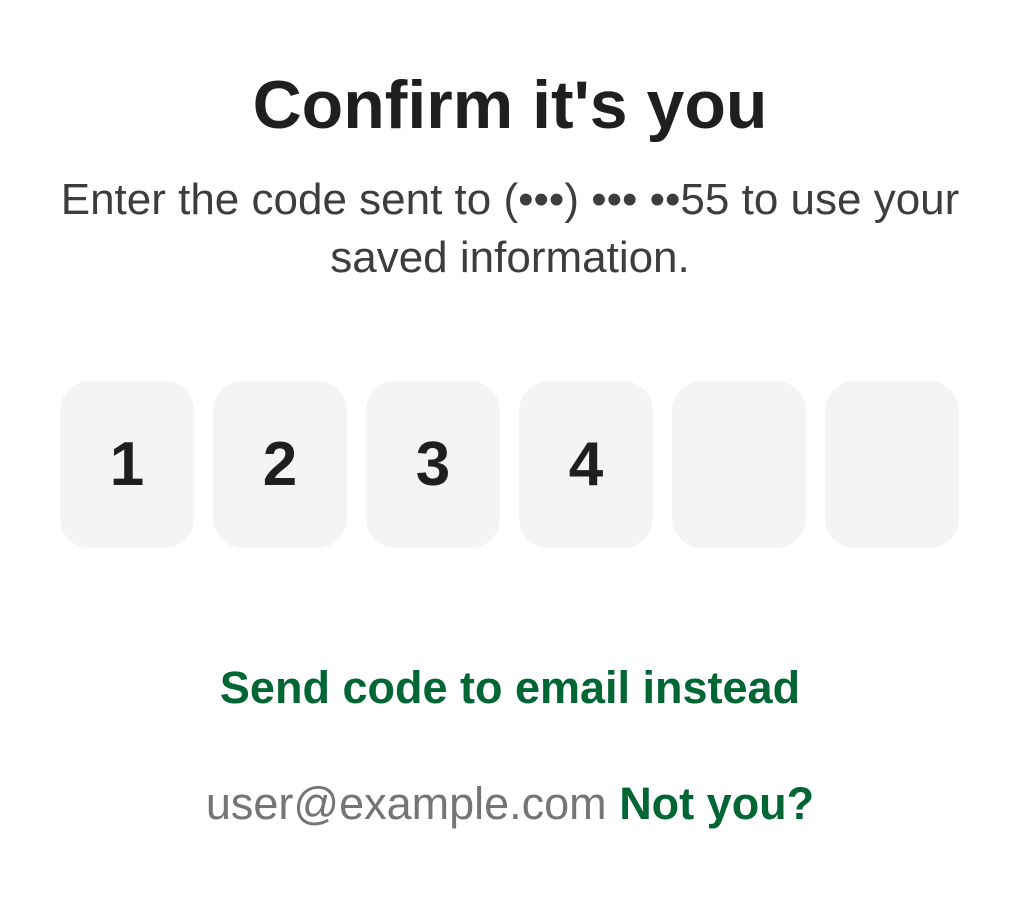  I want to click on not-you-link: Not you?, so click(716, 803).